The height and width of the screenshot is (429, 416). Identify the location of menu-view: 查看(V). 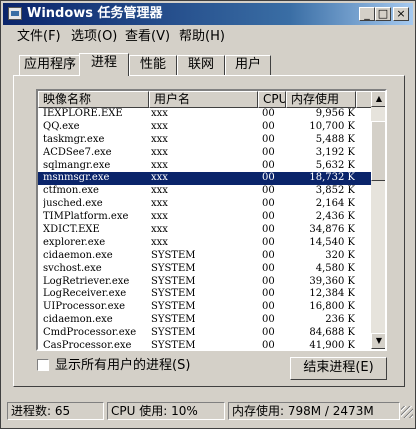
(147, 37).